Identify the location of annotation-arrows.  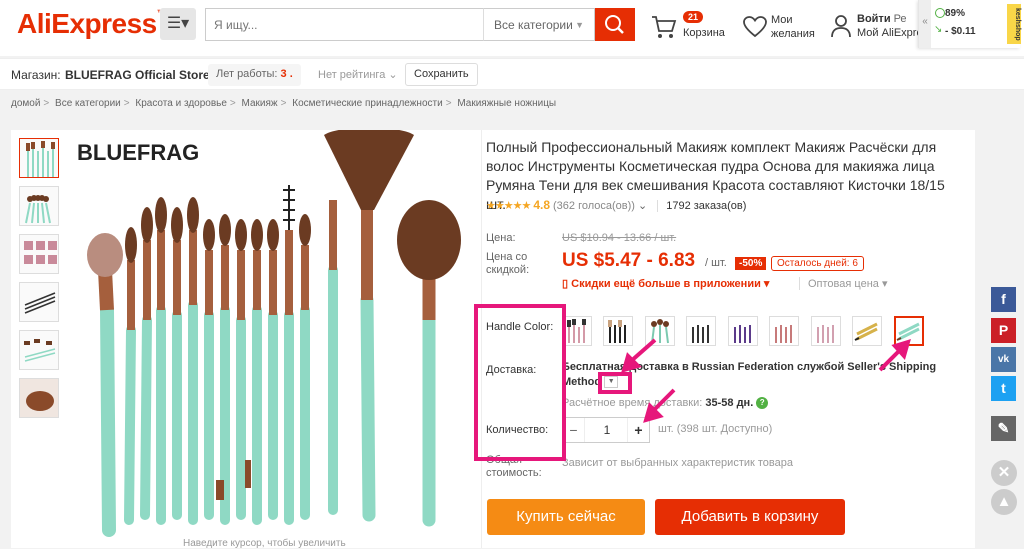
(766, 380).